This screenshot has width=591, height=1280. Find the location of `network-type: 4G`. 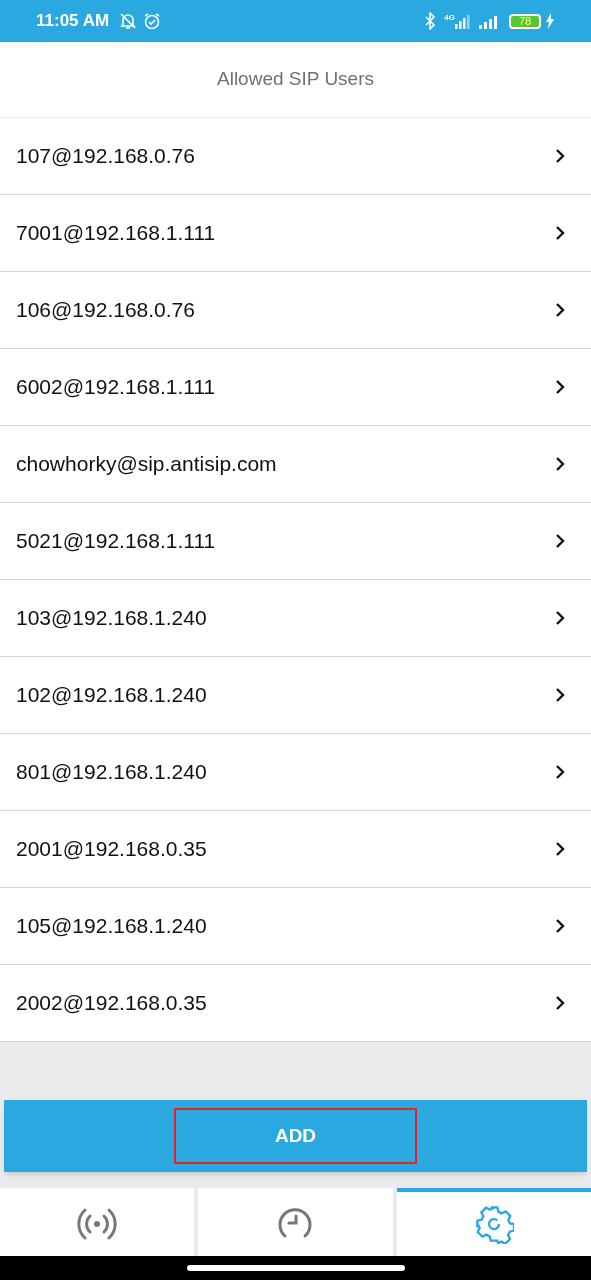

network-type: 4G is located at coordinates (449, 18).